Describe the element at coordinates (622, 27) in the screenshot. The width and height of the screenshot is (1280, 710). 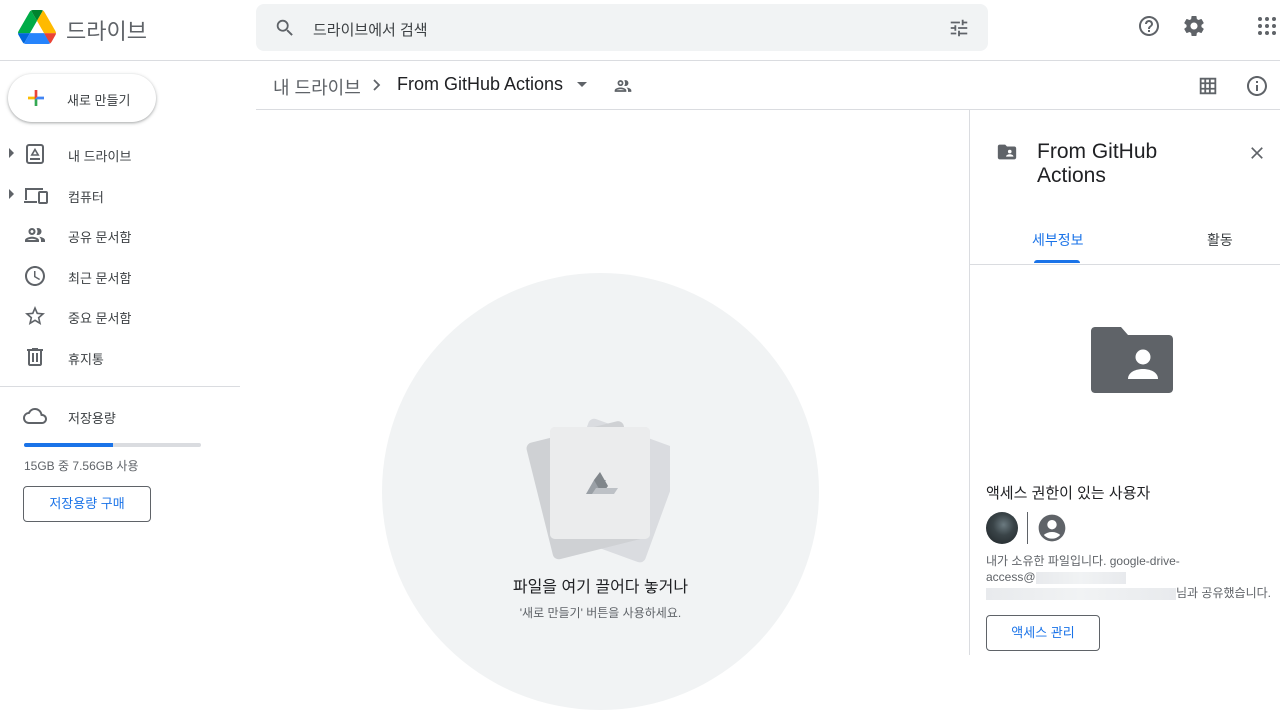
I see `search-bar: 드라이브에서 검색` at that location.